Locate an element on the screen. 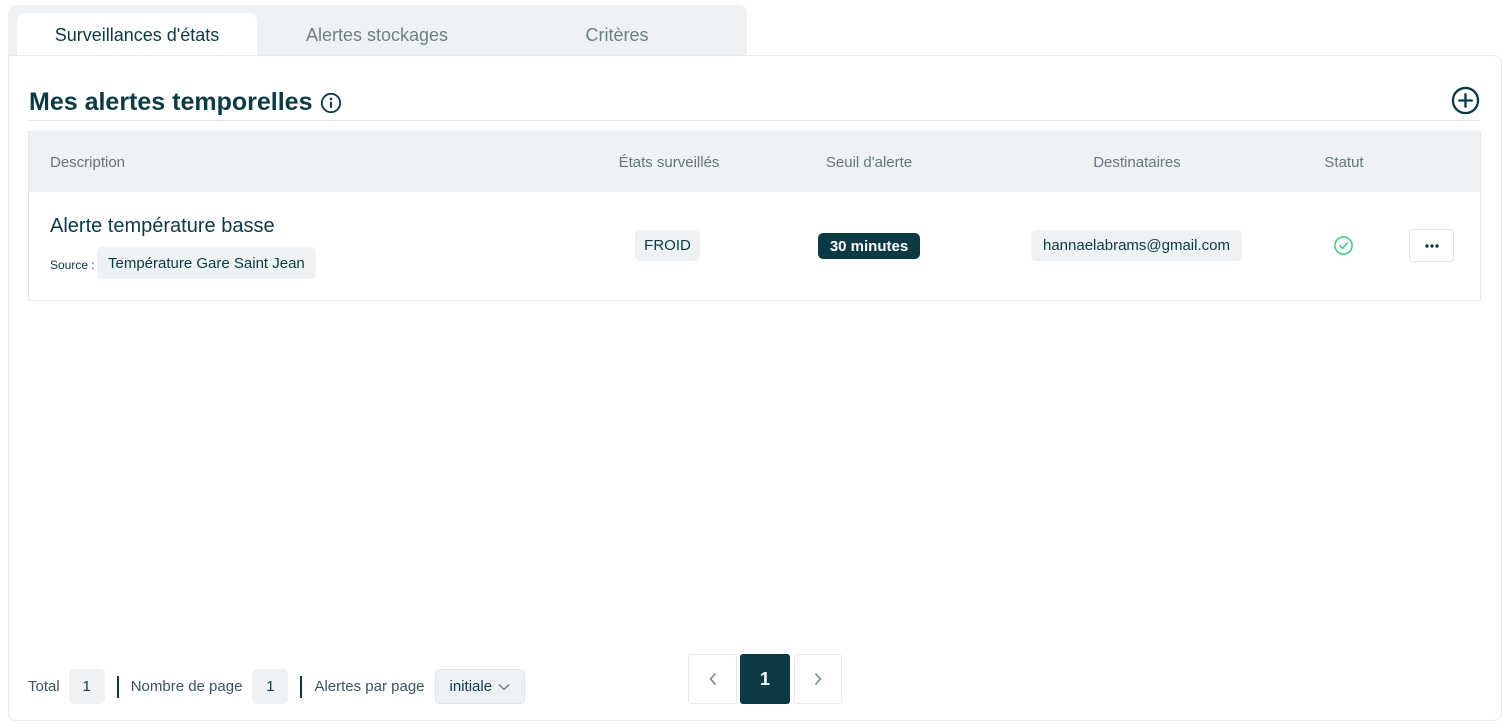 Image resolution: width=1508 pixels, height=727 pixels. source-chip: Température Gare Saint Jean is located at coordinates (206, 263).